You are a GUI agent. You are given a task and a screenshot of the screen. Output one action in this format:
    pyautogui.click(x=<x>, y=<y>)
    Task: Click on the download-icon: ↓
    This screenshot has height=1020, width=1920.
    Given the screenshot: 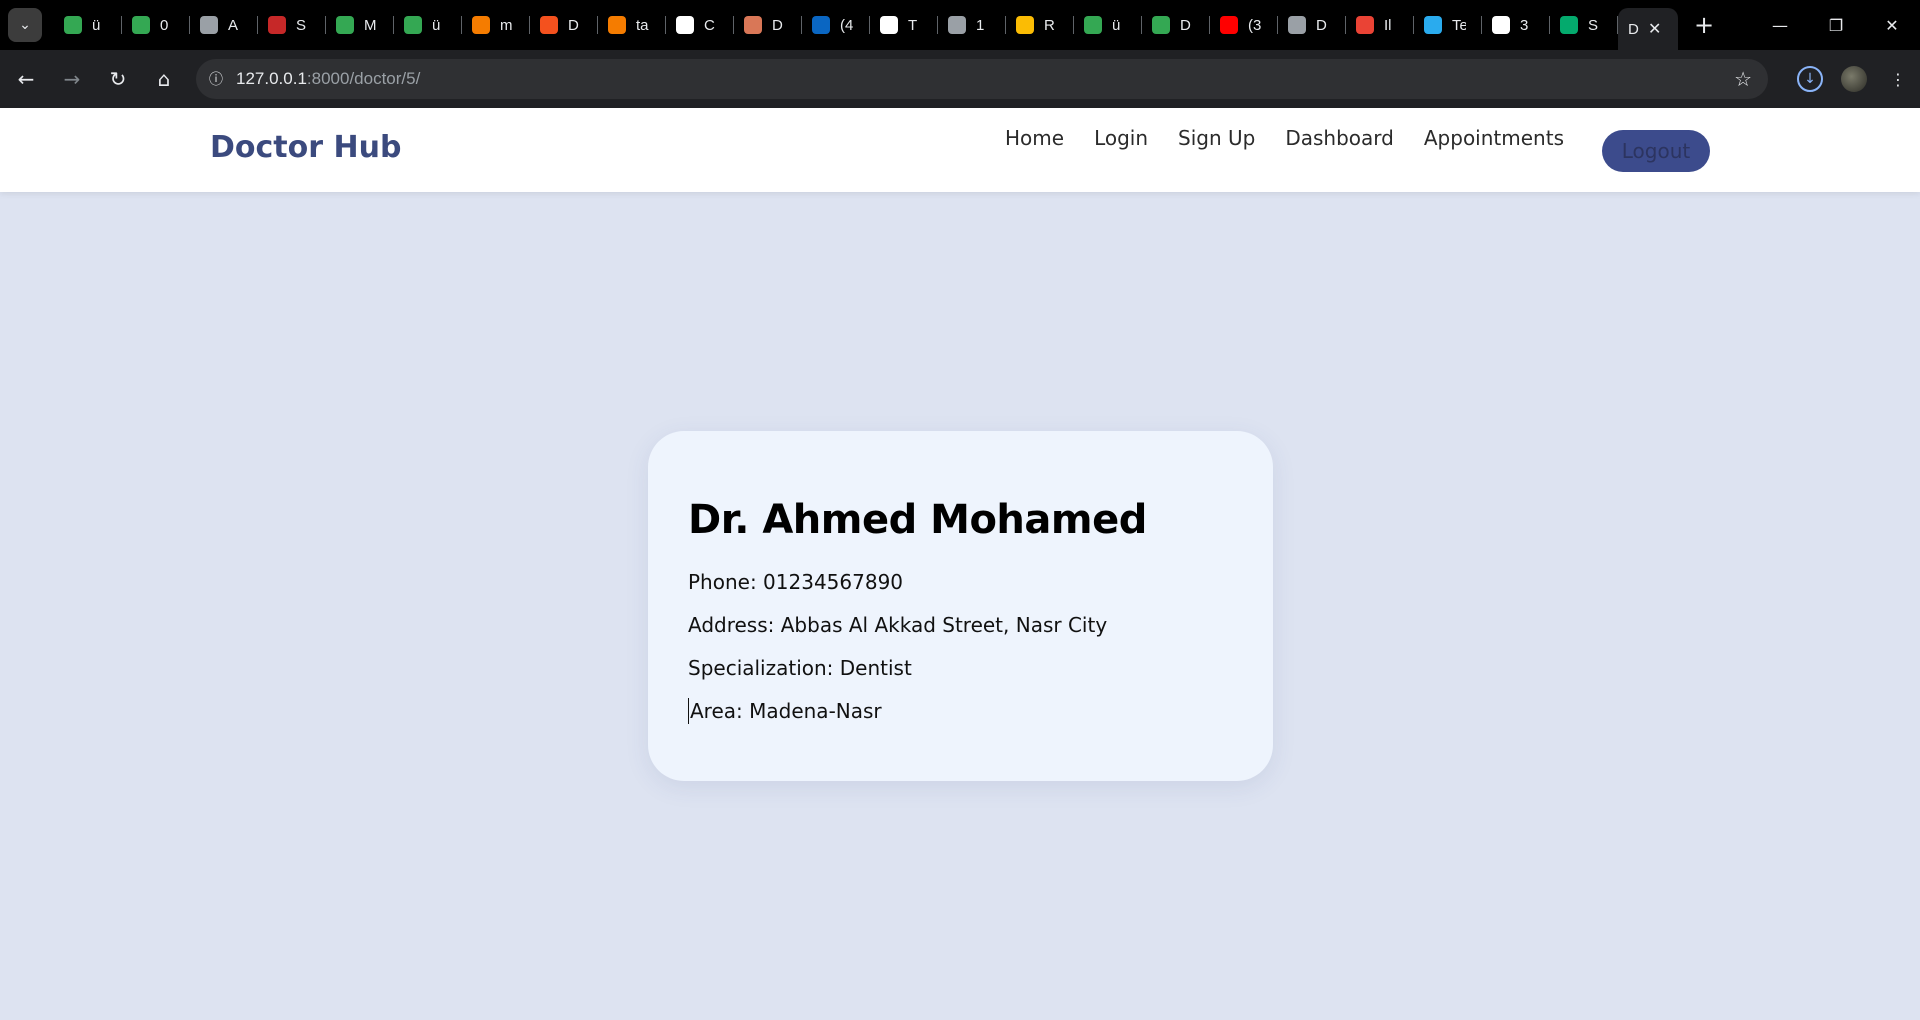 What is the action you would take?
    pyautogui.click(x=1810, y=79)
    